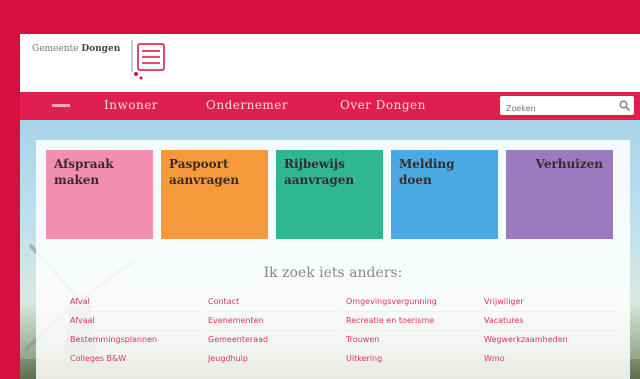  I want to click on link-afvaal: Afvaal, so click(136, 321).